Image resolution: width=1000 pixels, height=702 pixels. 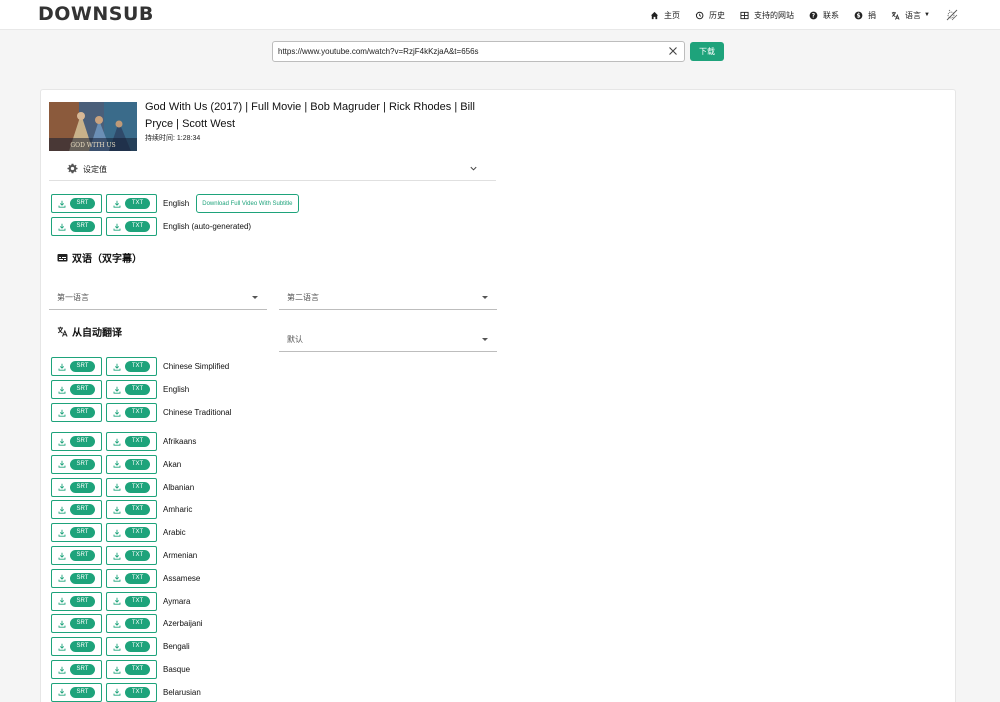 I want to click on nav-donate: $ 捐, so click(x=865, y=15).